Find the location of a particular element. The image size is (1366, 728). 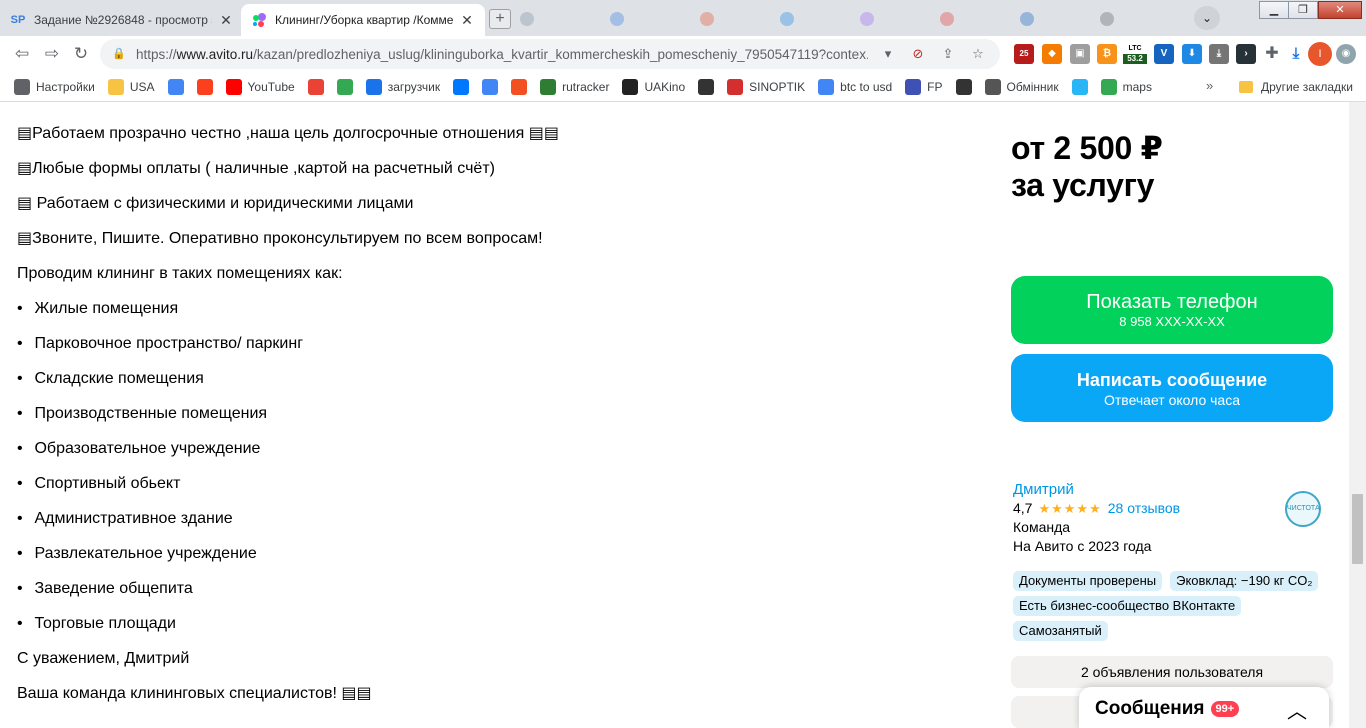

bookmark-label: btc to usd is located at coordinates (866, 86).